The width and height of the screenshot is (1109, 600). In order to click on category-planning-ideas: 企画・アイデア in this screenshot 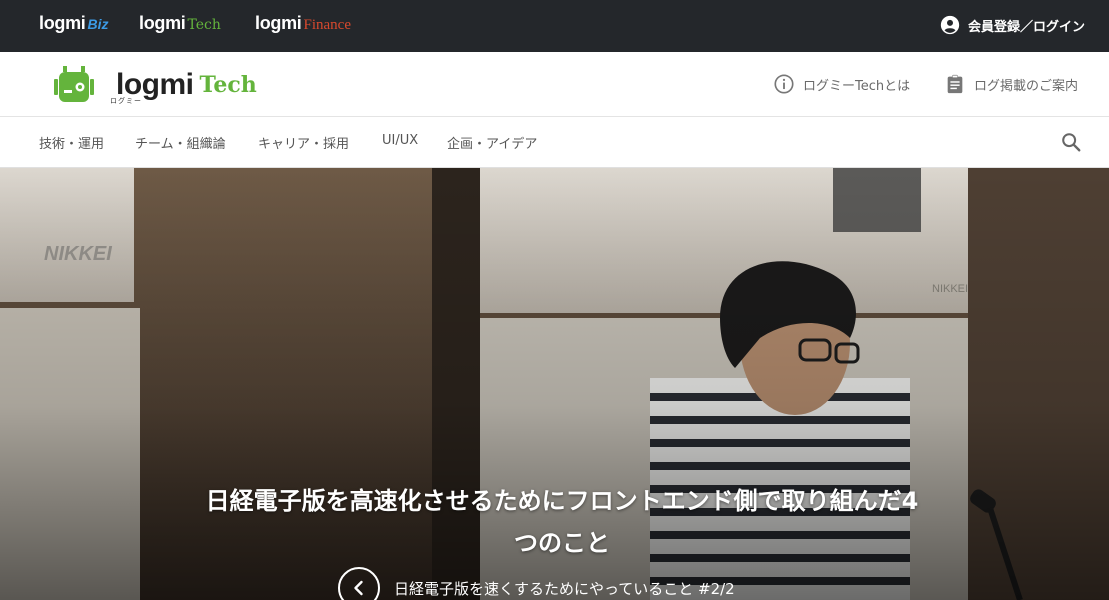, I will do `click(492, 142)`.